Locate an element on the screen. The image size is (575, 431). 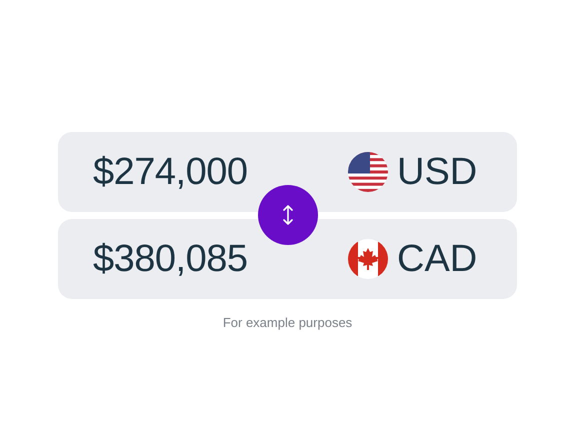
caption-text: For example purposes is located at coordinates (287, 322).